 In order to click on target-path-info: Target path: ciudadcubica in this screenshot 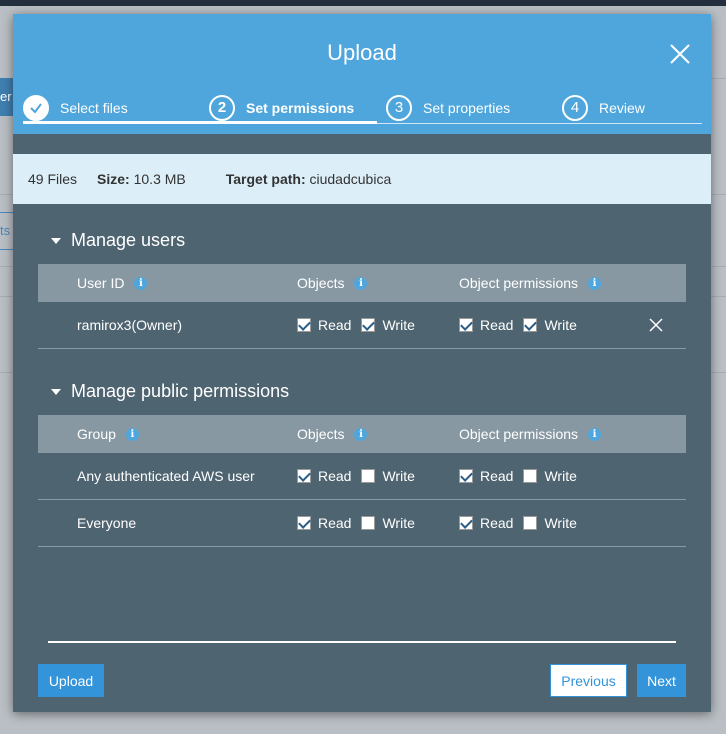, I will do `click(318, 179)`.